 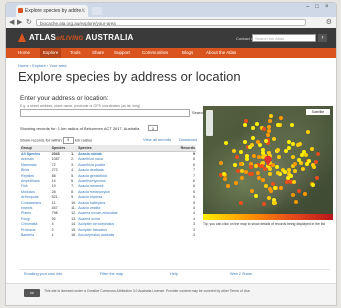 What do you see at coordinates (322, 38) in the screenshot?
I see `header-search-button: ›` at bounding box center [322, 38].